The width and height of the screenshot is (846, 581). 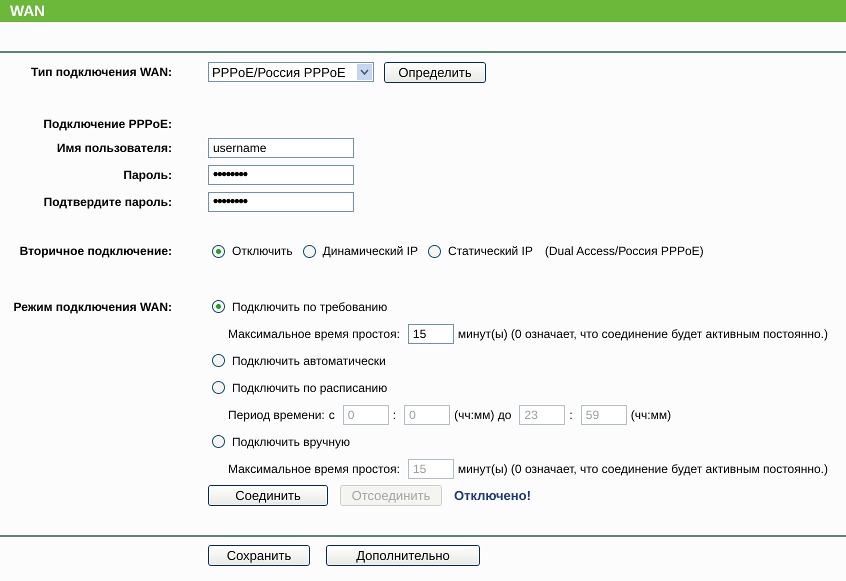 What do you see at coordinates (92, 307) in the screenshot?
I see `field-label: Режим подключения WAN:` at bounding box center [92, 307].